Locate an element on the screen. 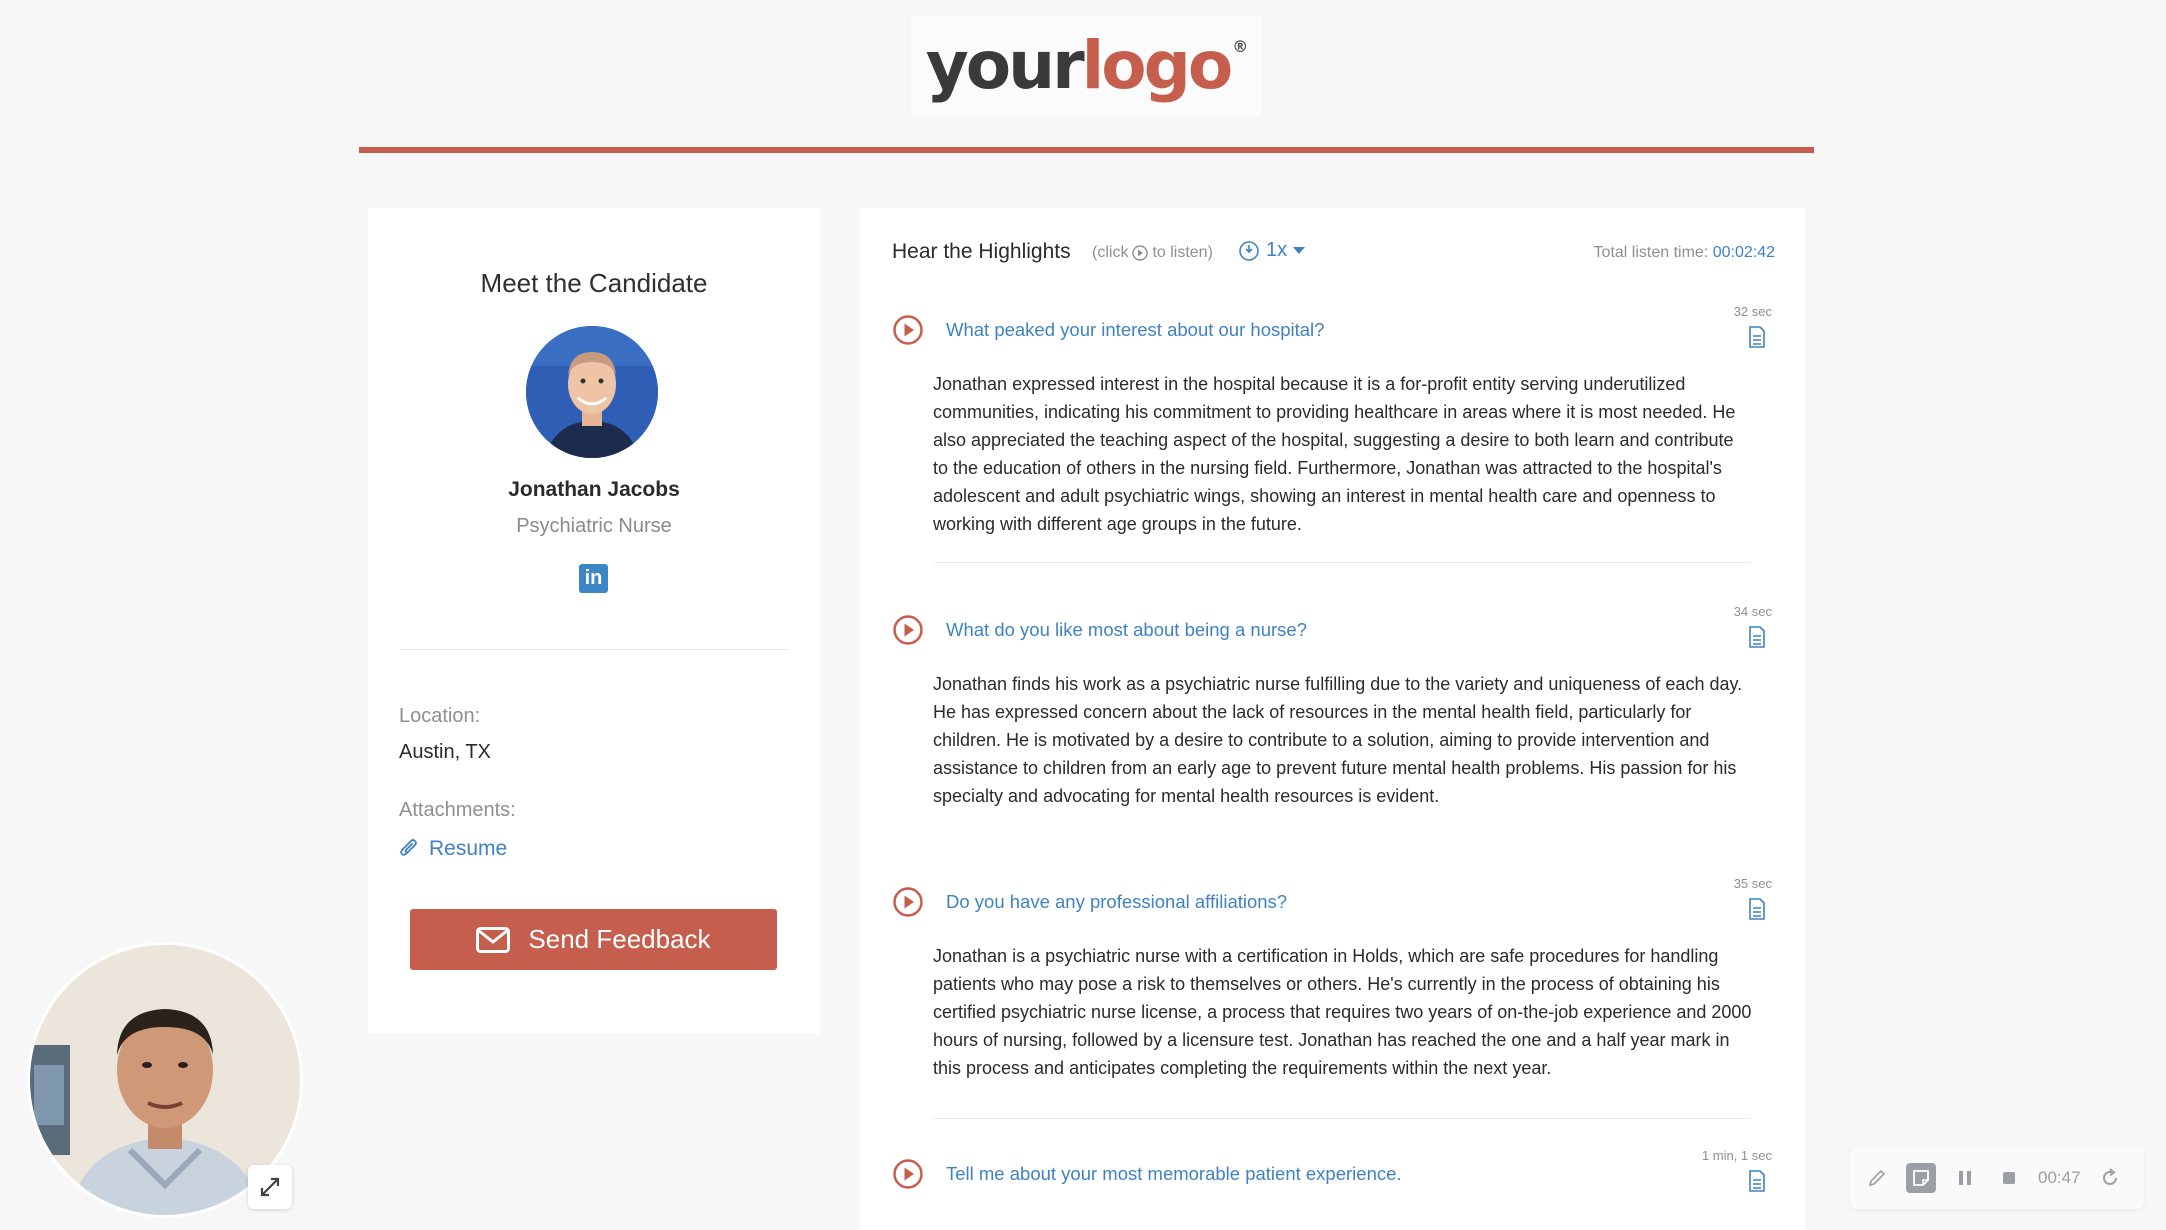 The height and width of the screenshot is (1230, 2166). card-divider is located at coordinates (595, 649).